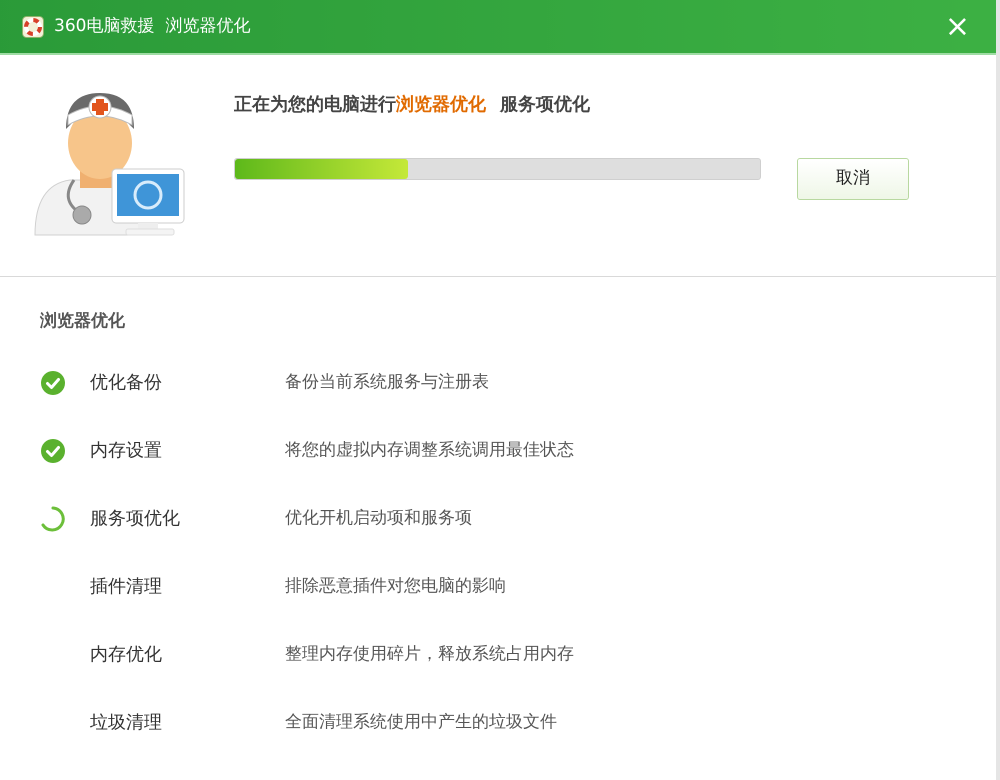 Image resolution: width=1000 pixels, height=780 pixels. What do you see at coordinates (126, 723) in the screenshot?
I see `task-name: 垃圾清理` at bounding box center [126, 723].